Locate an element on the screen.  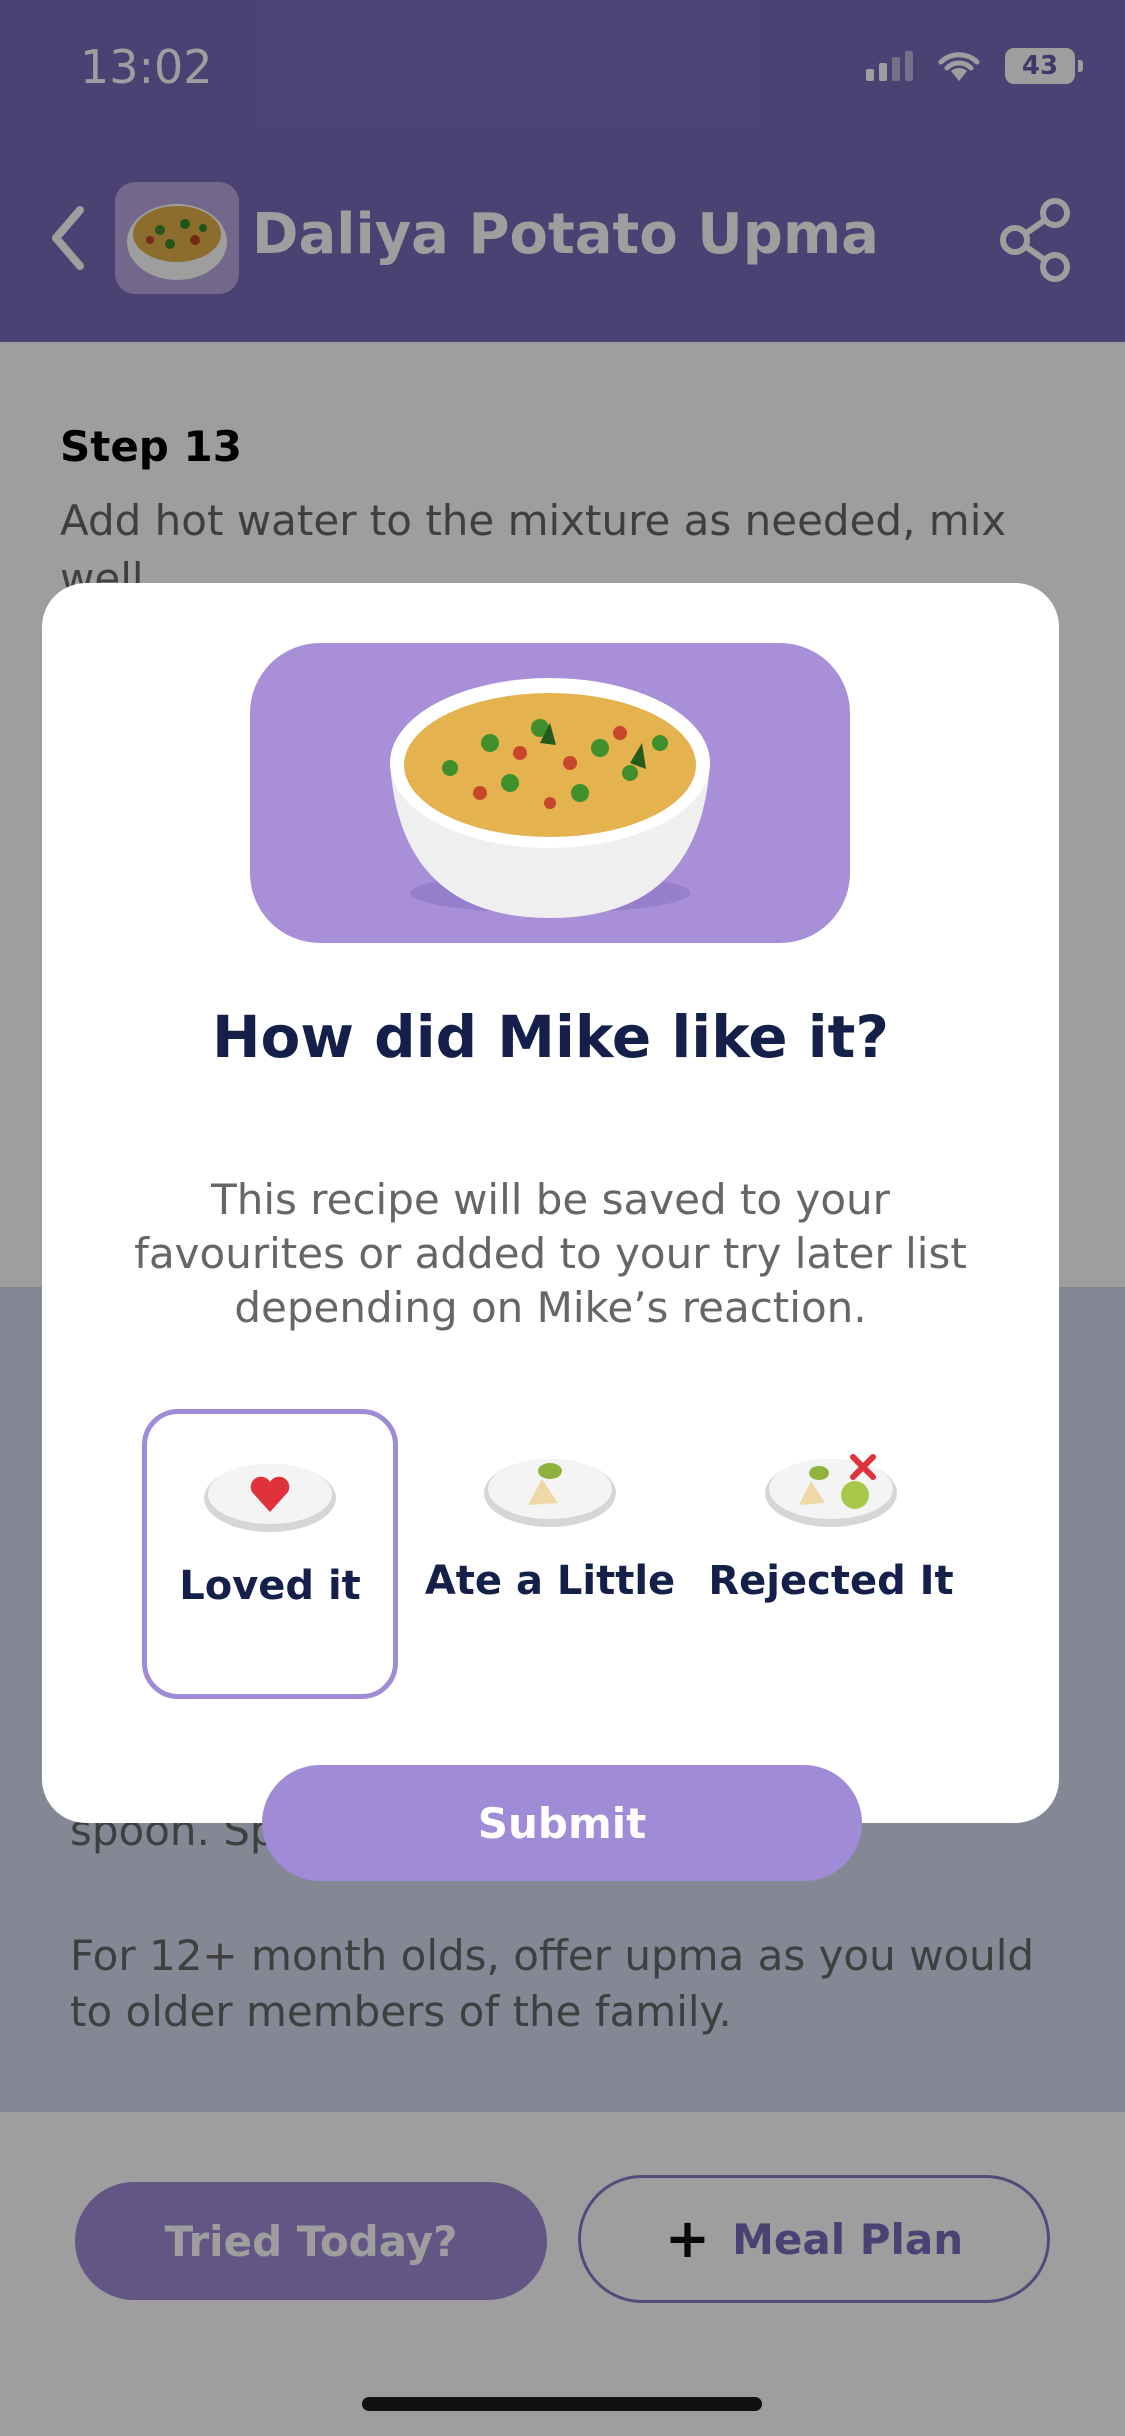
modal-title: How did Mike like it? is located at coordinates (550, 1037).